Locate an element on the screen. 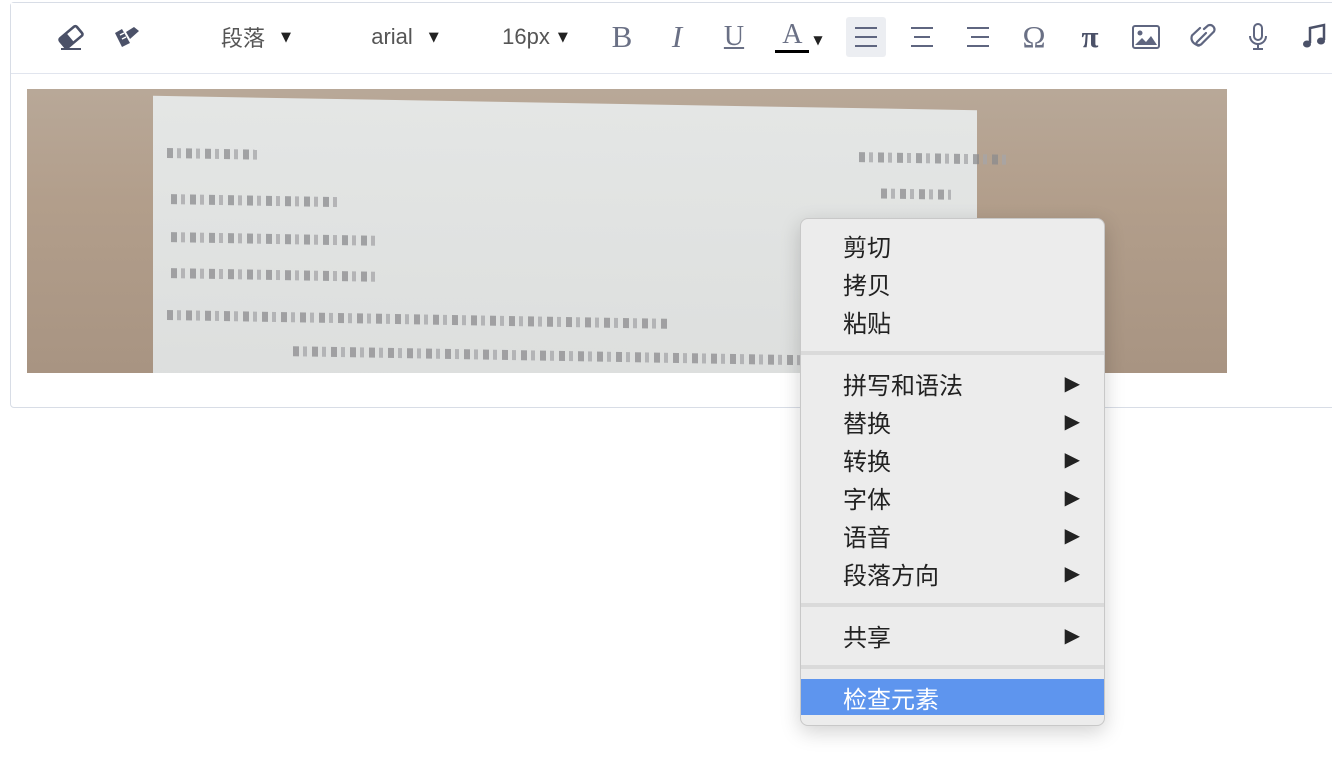 The width and height of the screenshot is (1332, 764). menu-item-substitutions: 替换 ▶ is located at coordinates (952, 421).